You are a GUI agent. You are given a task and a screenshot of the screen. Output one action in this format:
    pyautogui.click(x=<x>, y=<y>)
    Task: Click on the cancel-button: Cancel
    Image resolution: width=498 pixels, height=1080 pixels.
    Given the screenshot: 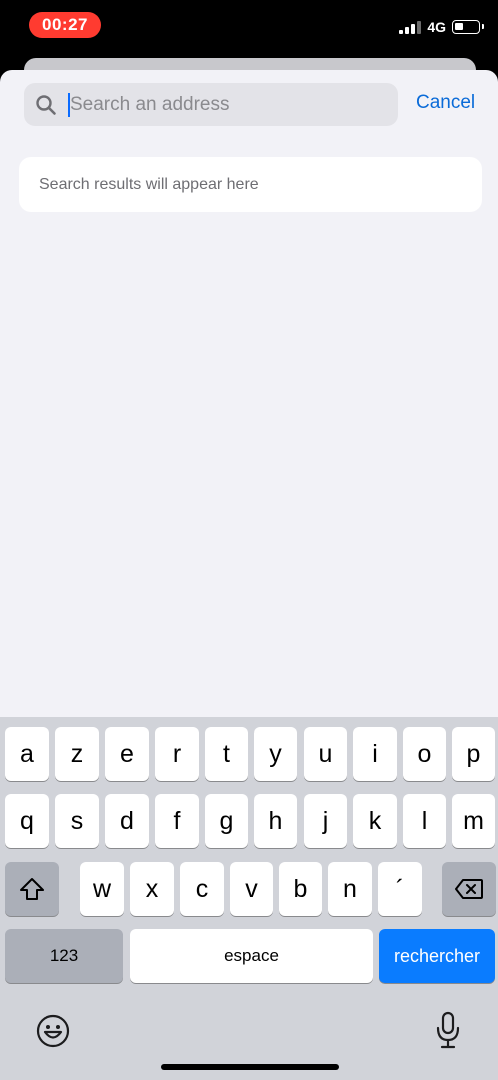 What is the action you would take?
    pyautogui.click(x=445, y=103)
    